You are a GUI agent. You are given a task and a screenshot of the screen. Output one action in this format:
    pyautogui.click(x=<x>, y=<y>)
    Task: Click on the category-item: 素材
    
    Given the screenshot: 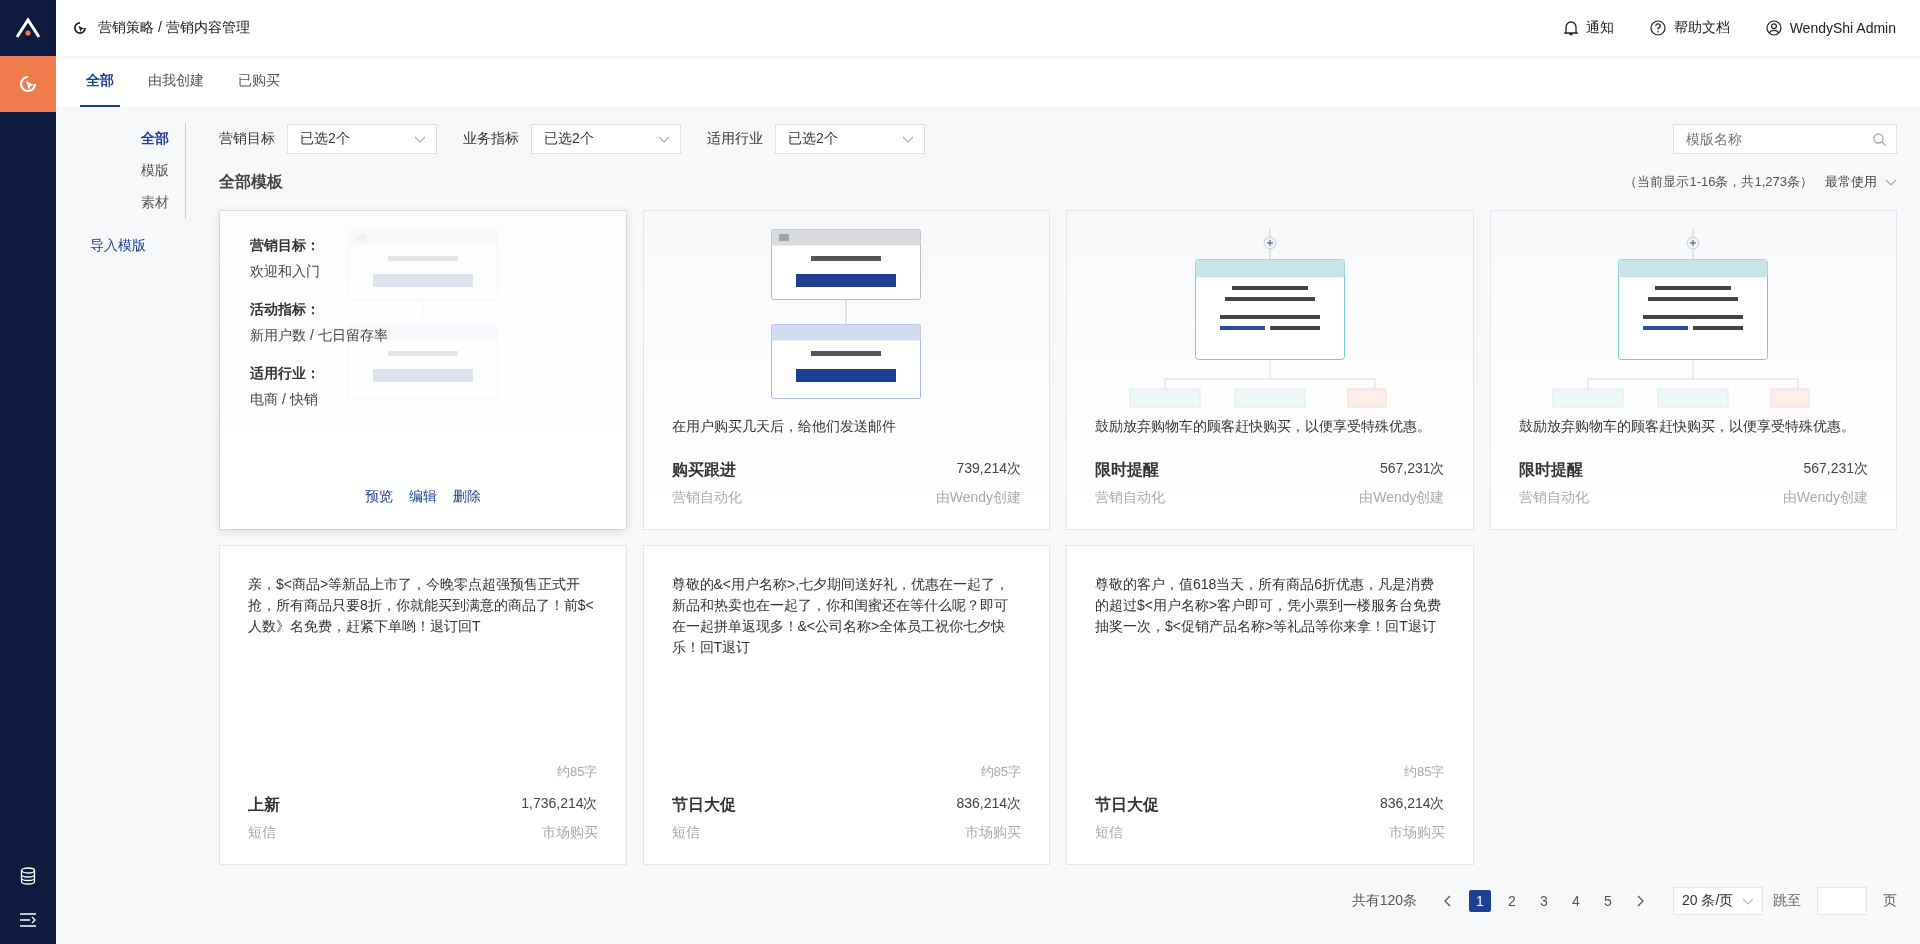 What is the action you would take?
    pyautogui.click(x=155, y=203)
    